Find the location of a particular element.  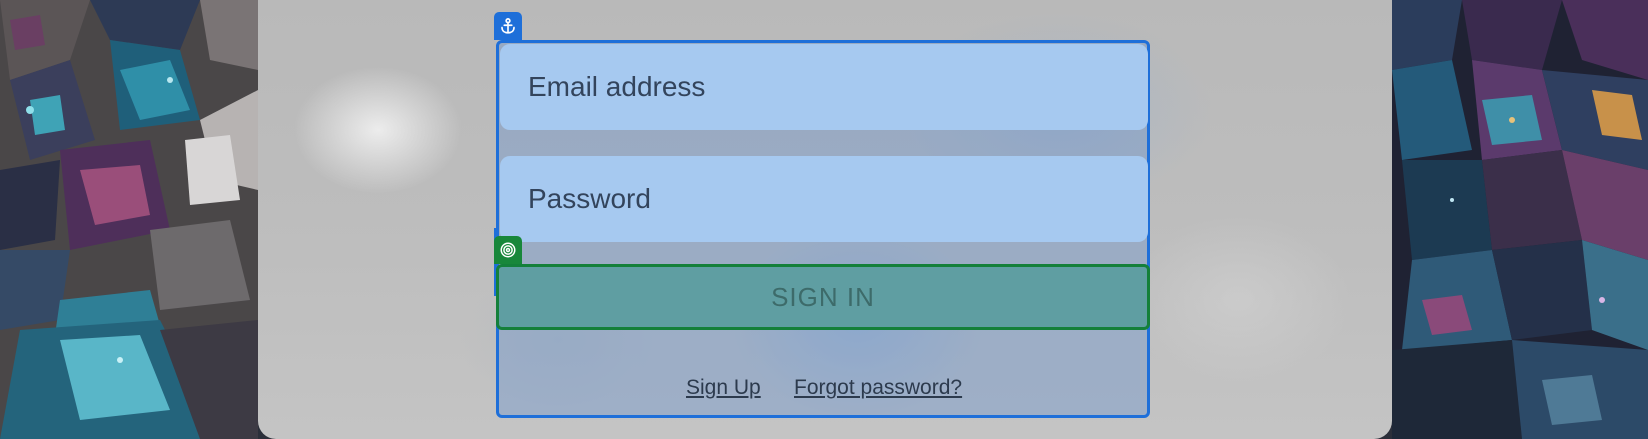

anchor-icon is located at coordinates (508, 26).